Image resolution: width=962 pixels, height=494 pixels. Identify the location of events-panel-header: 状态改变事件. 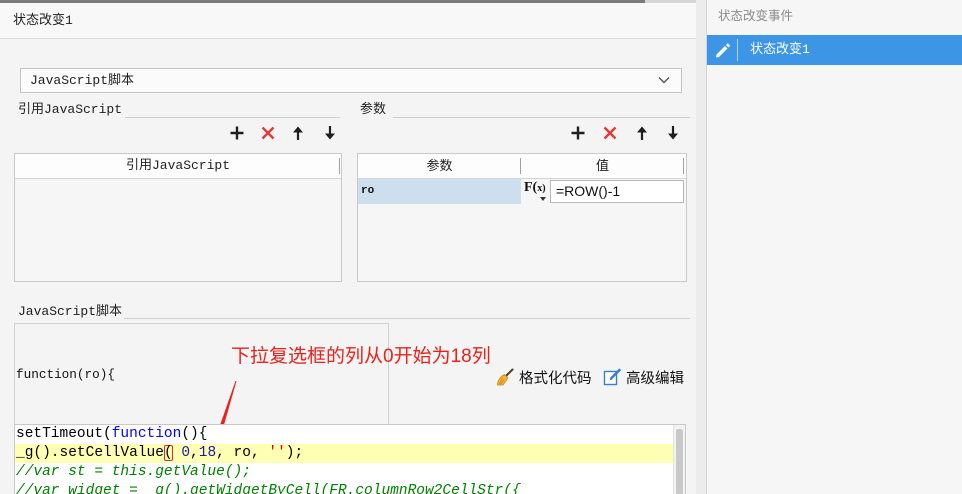
(756, 17).